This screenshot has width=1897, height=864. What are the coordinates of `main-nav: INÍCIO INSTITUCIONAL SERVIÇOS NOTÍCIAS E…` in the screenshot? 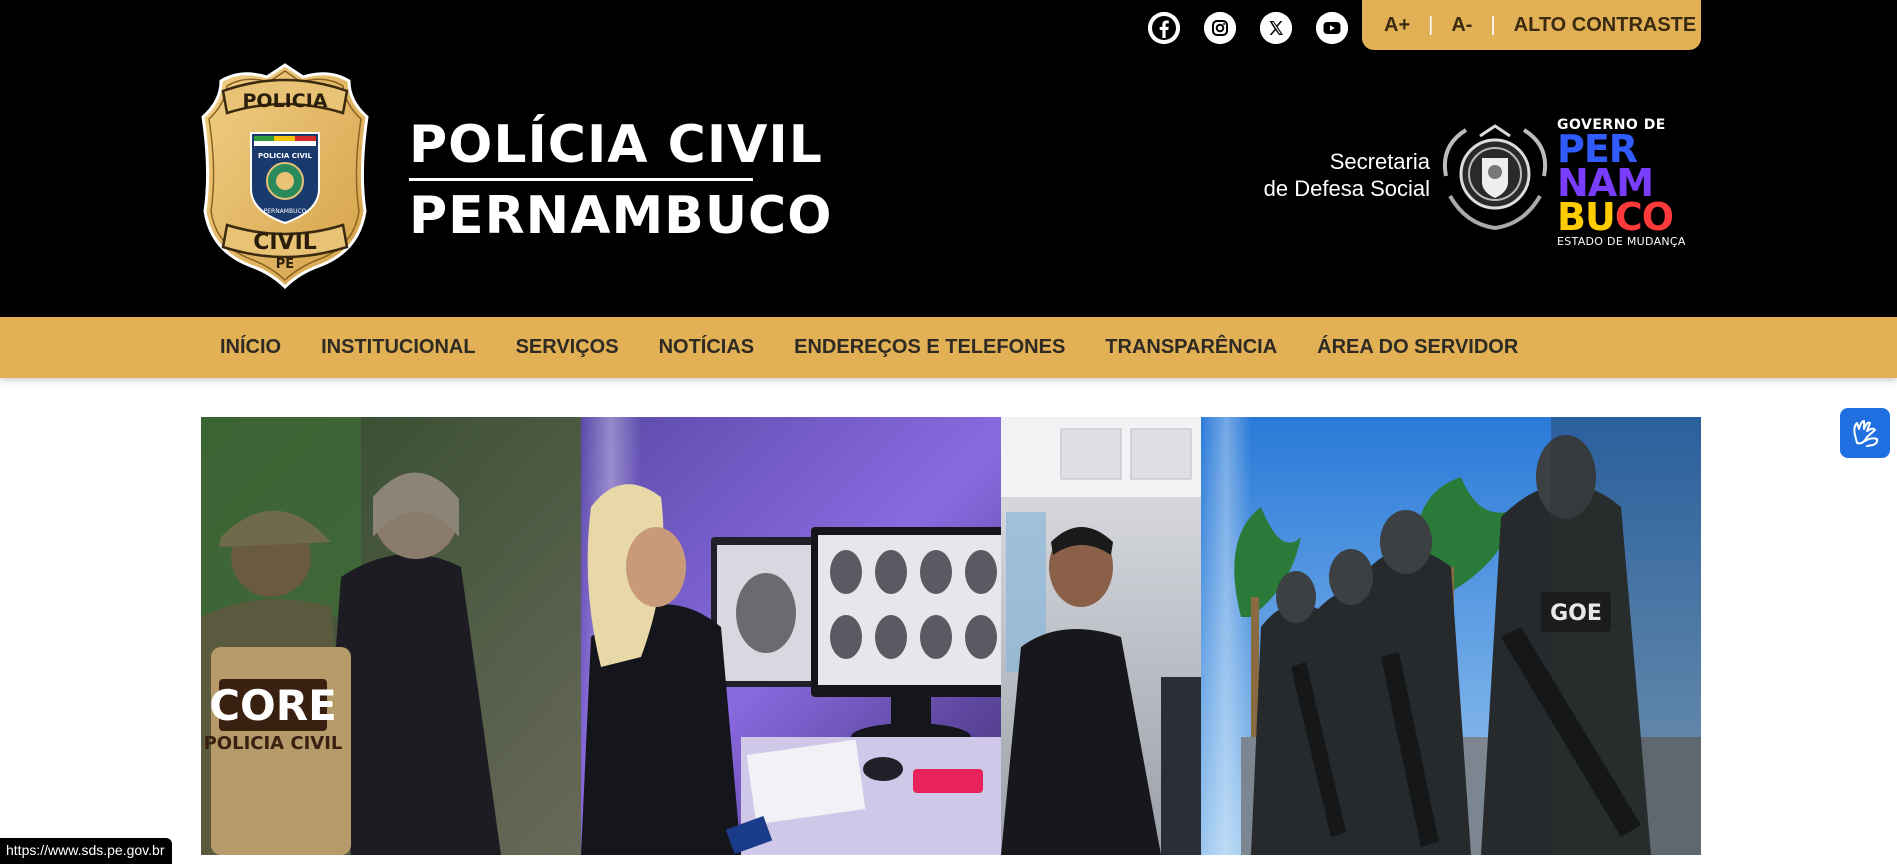 It's located at (948, 347).